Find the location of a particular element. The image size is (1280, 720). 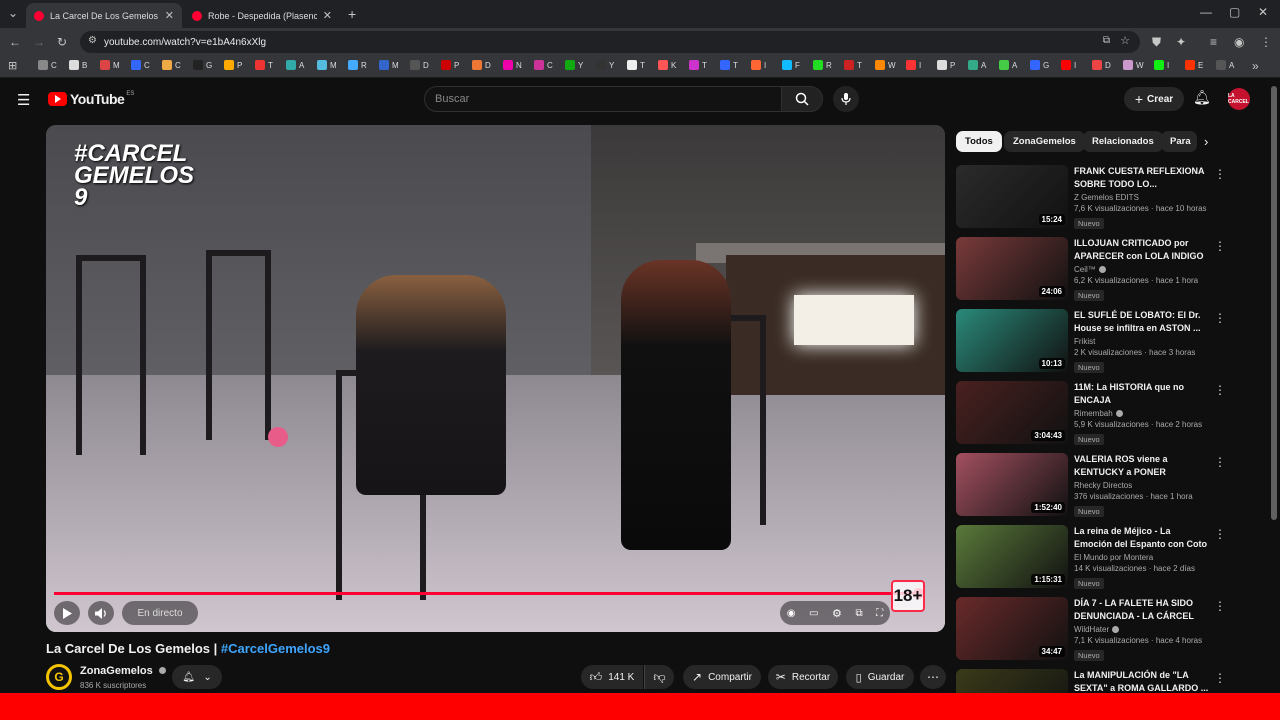

autoplay-toggle-icon: ◉ is located at coordinates (791, 613).